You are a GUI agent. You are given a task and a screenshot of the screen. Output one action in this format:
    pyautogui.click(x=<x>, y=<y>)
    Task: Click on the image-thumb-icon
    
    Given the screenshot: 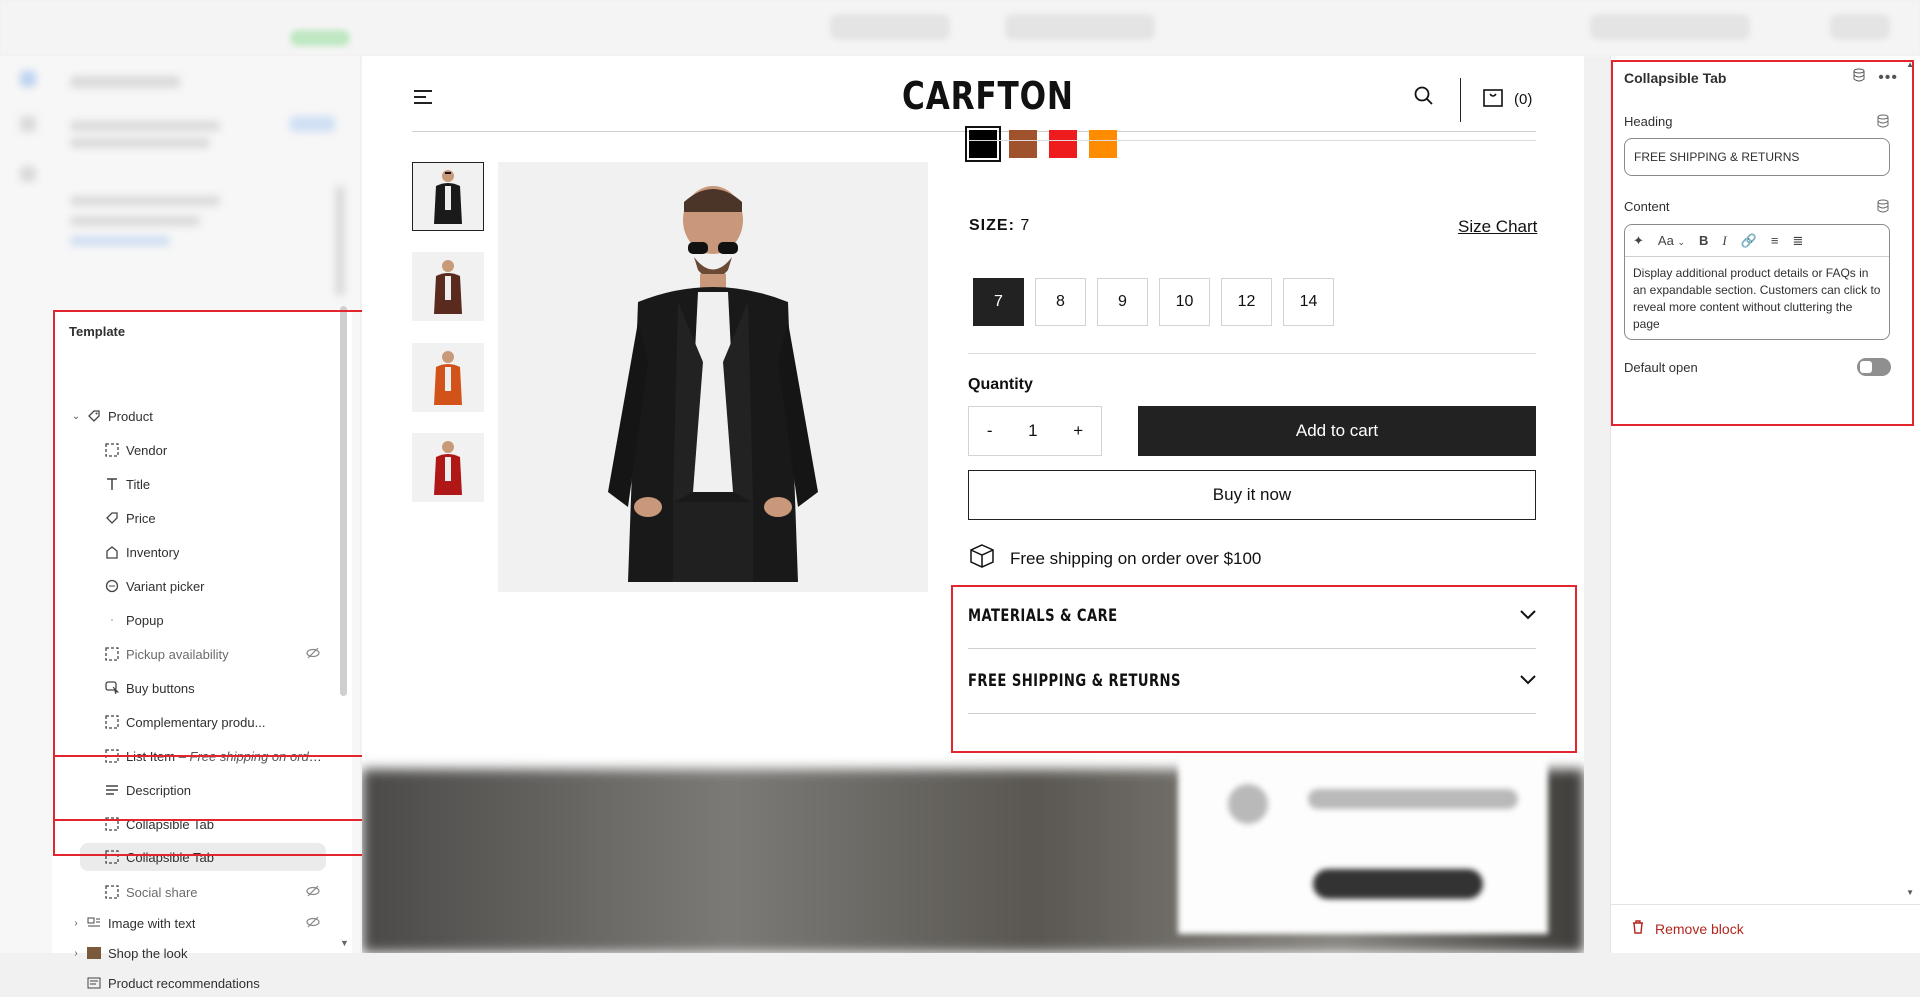 What is the action you would take?
    pyautogui.click(x=94, y=953)
    